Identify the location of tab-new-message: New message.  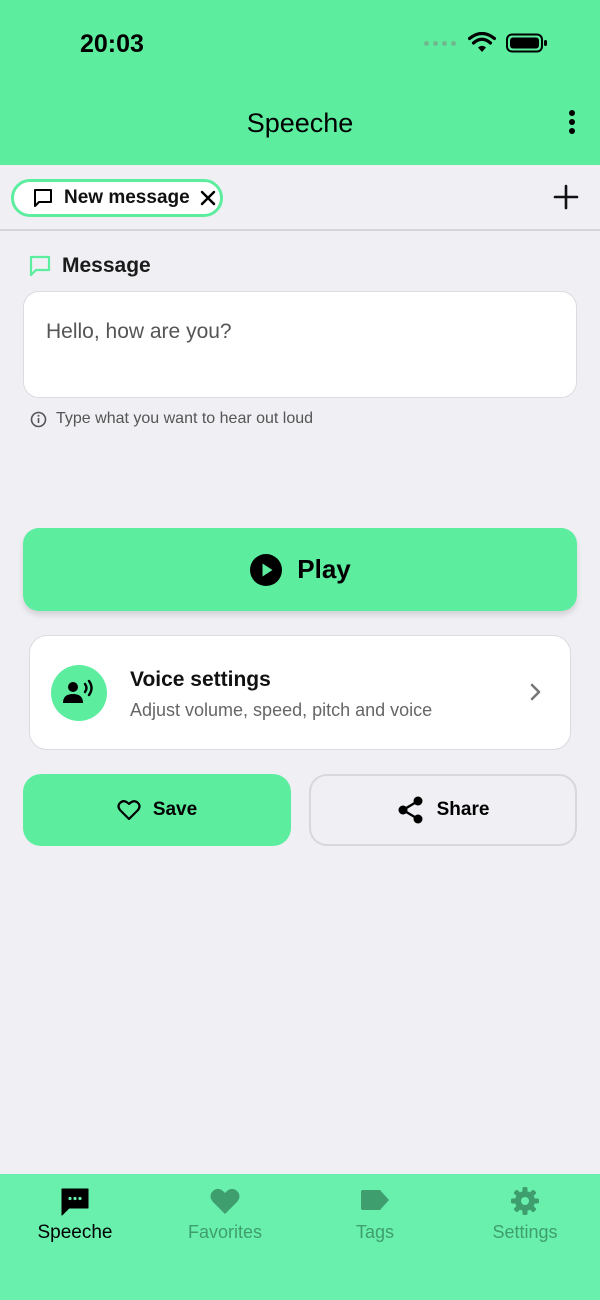
(117, 198).